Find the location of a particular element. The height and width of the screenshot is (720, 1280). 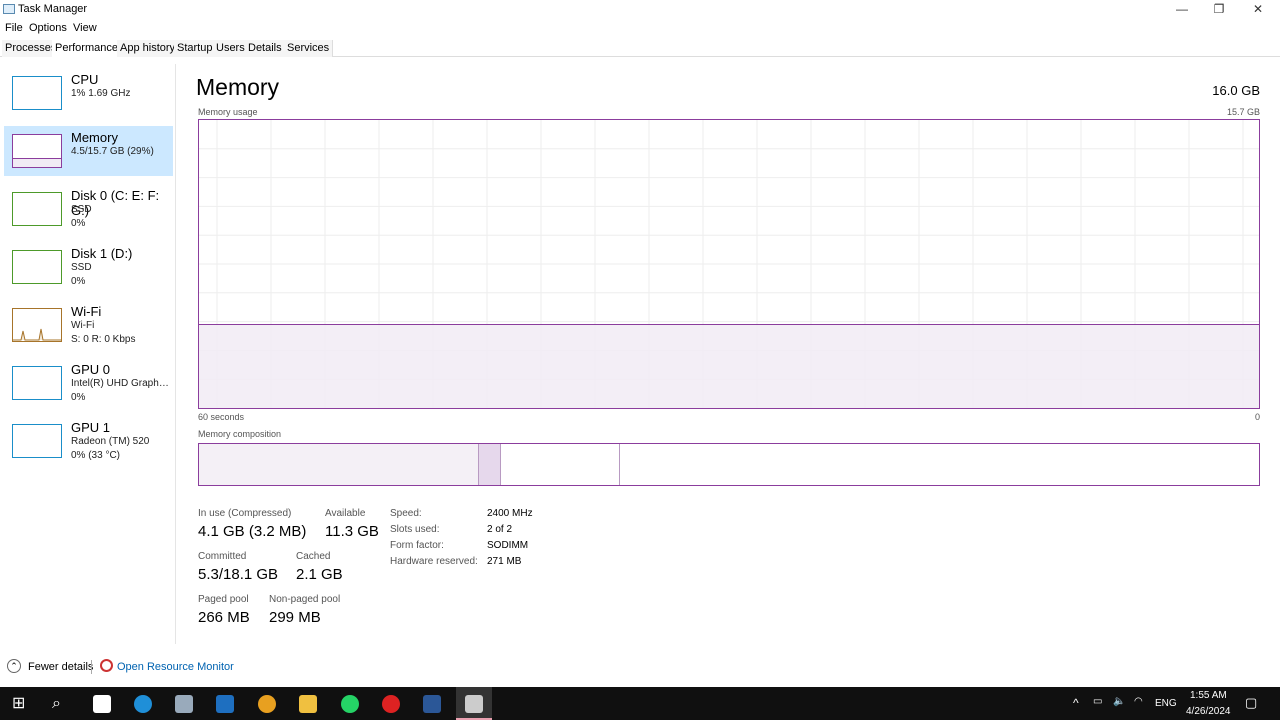

sidebar-item-gpu: GPU 0 Intel(R) UHD Graphic... 0% is located at coordinates (88, 383).